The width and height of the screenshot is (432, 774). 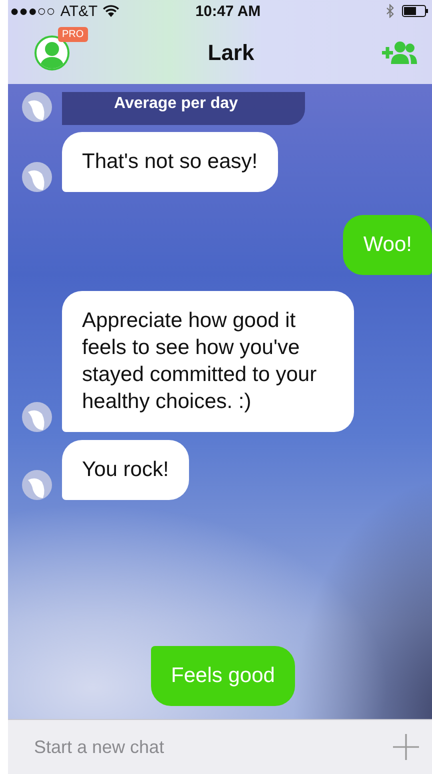 I want to click on bot-message: That's not so easy!, so click(x=170, y=162).